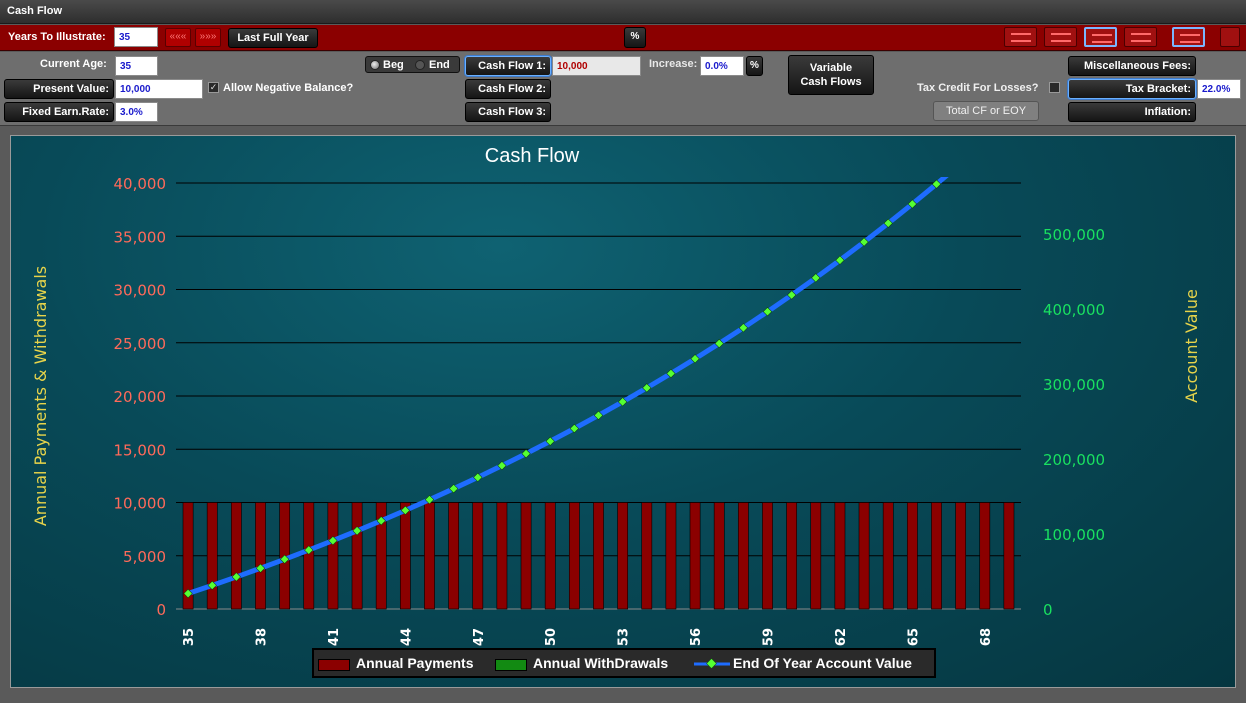 This screenshot has width=1246, height=703. I want to click on y-tick-label: 40,000, so click(140, 184).